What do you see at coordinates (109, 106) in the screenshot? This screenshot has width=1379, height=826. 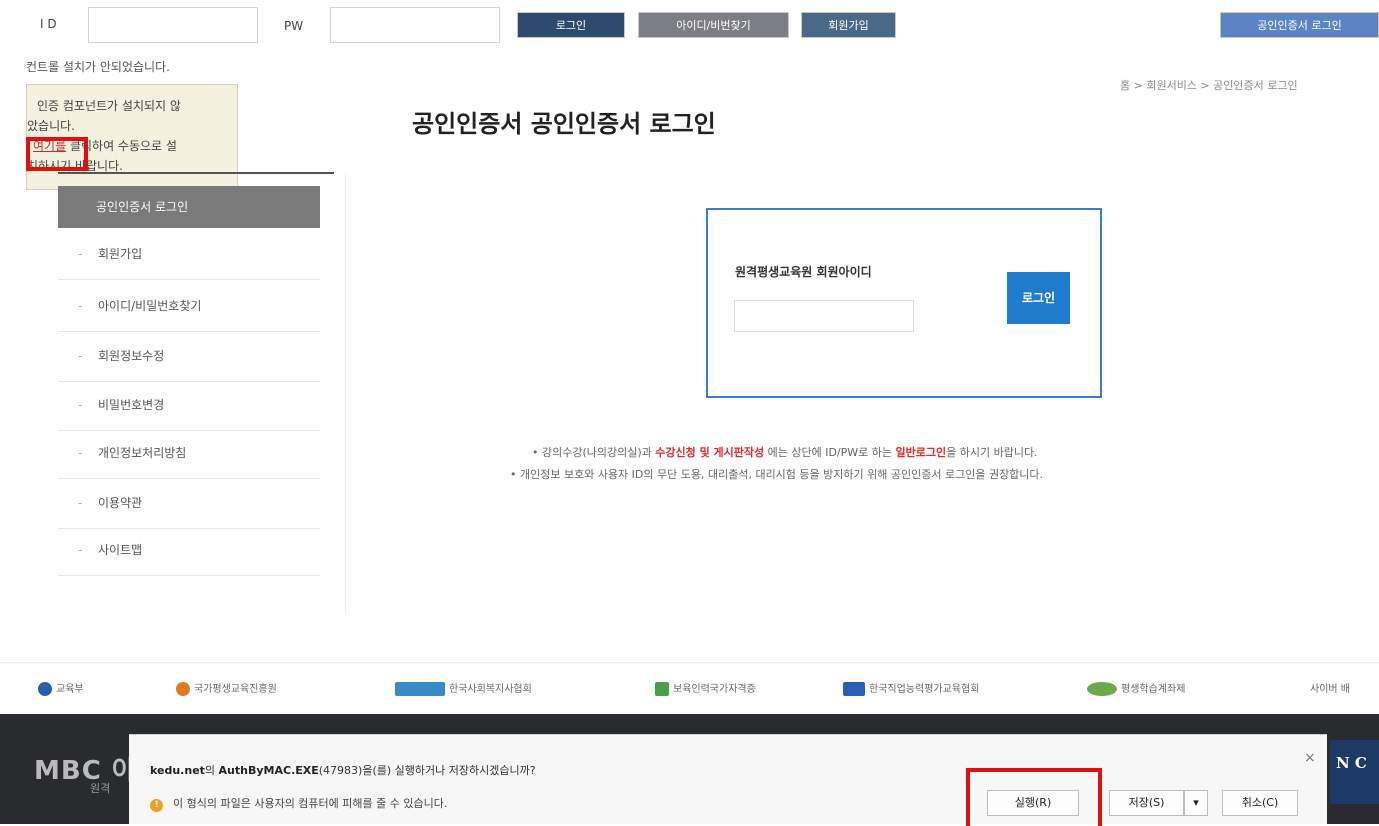 I see `notice-line1: 인증 컴포넌트가 설치되지 않` at bounding box center [109, 106].